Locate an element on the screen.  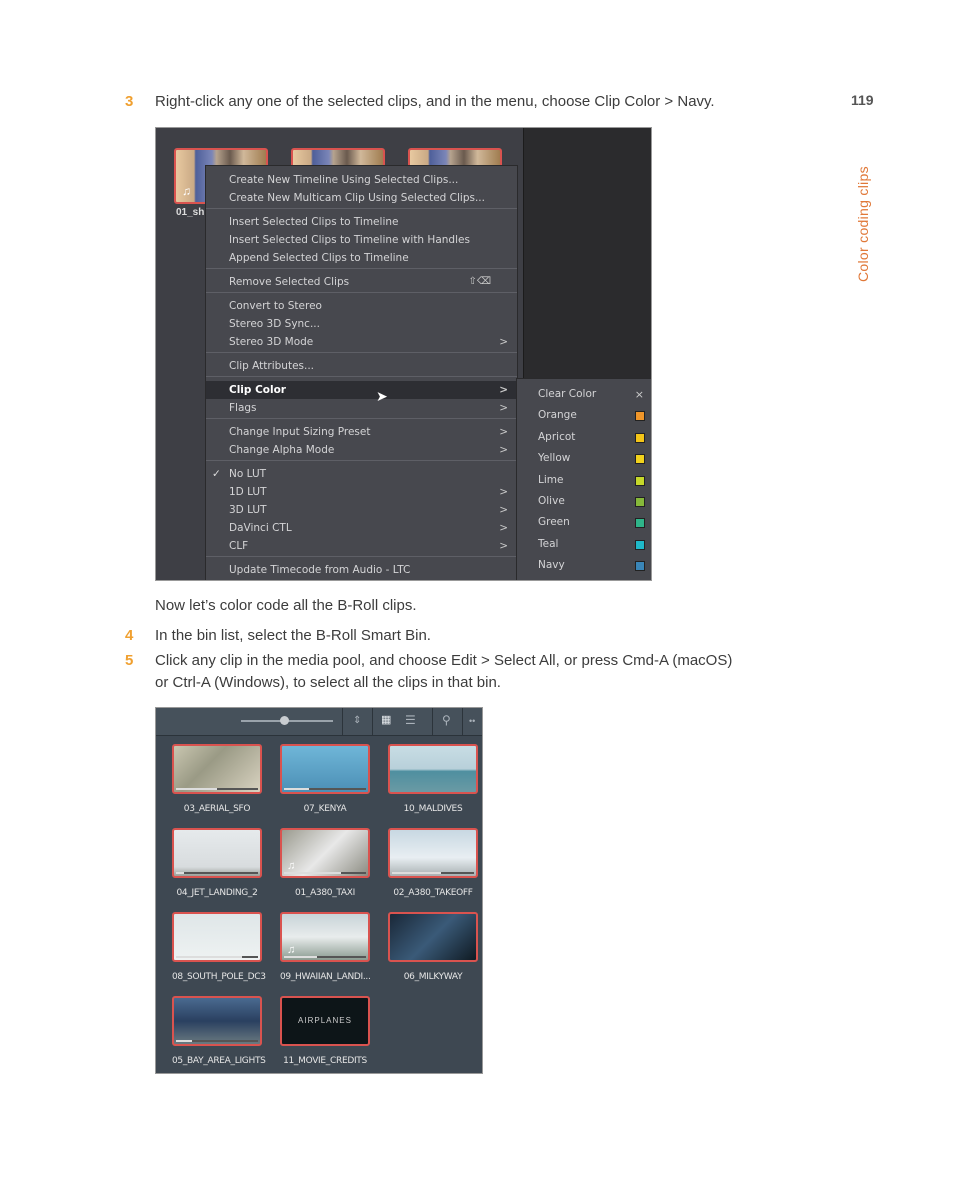
menu-item-label: Flags is located at coordinates (243, 408).